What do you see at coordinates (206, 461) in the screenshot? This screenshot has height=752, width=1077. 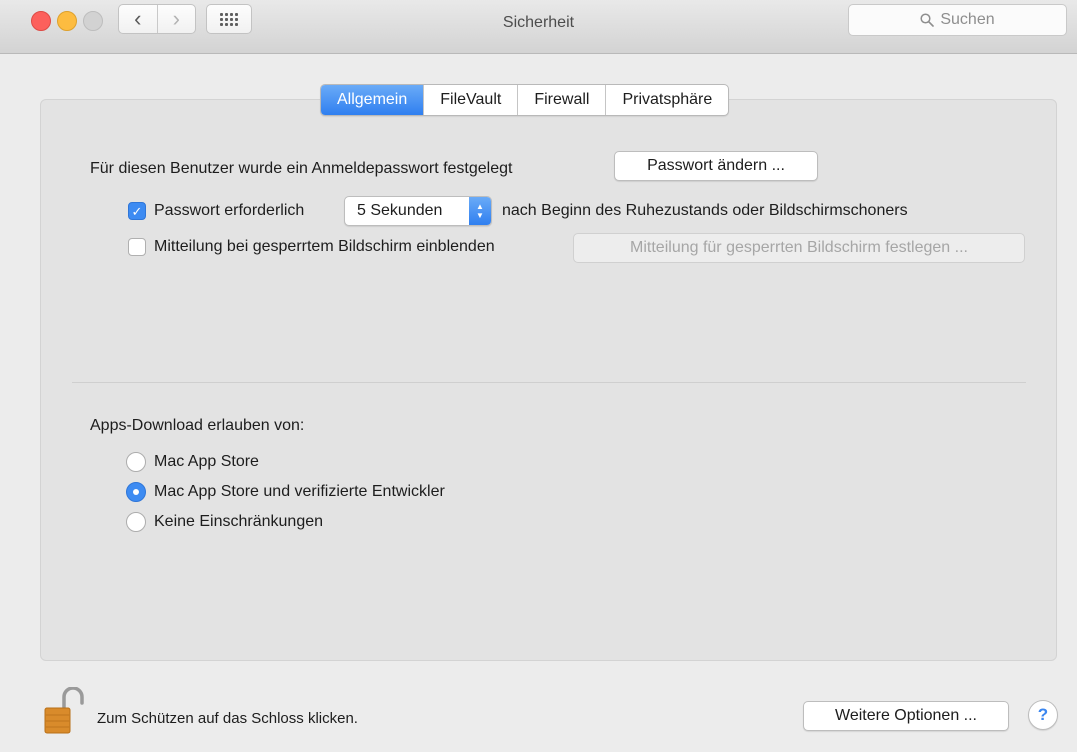 I see `radio-mac-app-store-label: Mac App Store` at bounding box center [206, 461].